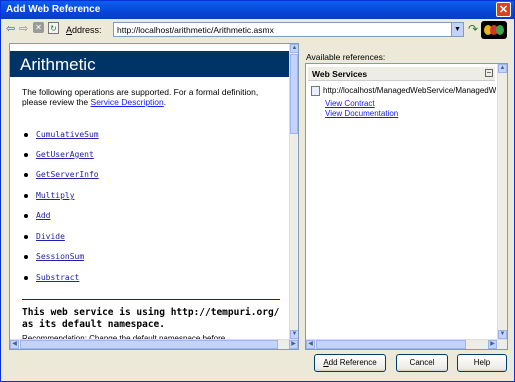 The width and height of the screenshot is (515, 382). Describe the element at coordinates (361, 113) in the screenshot. I see `view-documentation-link: View Documentation` at that location.